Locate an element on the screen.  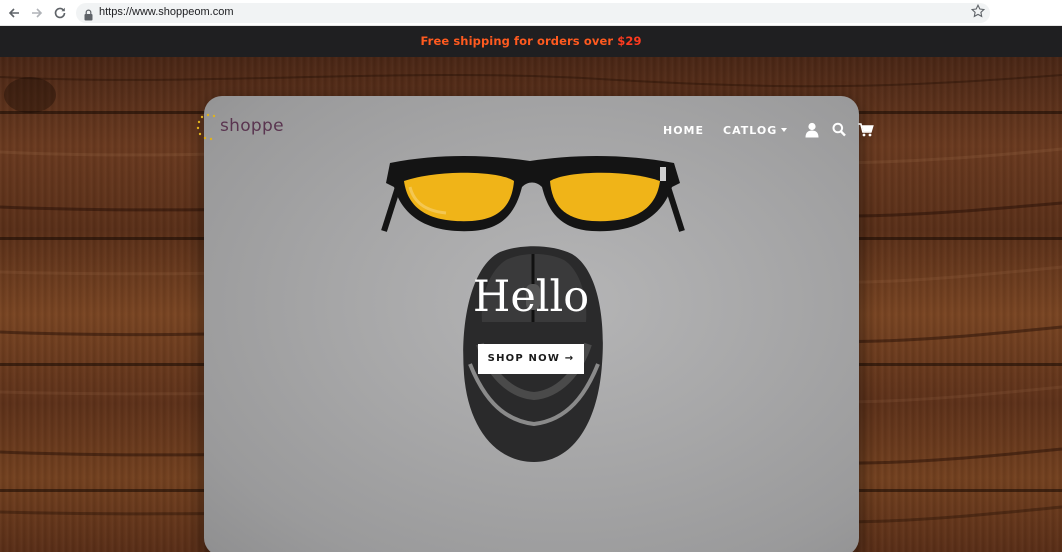
logo-text: shoppe is located at coordinates (252, 126).